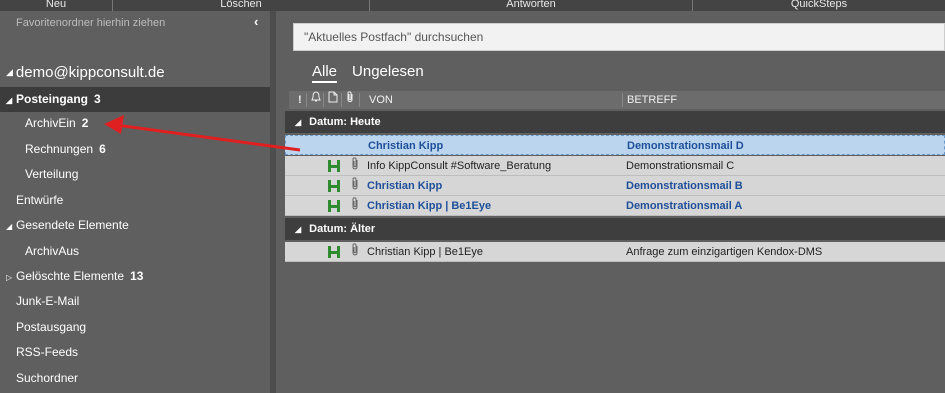 This screenshot has width=945, height=393. Describe the element at coordinates (137, 276) in the screenshot. I see `unread-count: 13` at that location.